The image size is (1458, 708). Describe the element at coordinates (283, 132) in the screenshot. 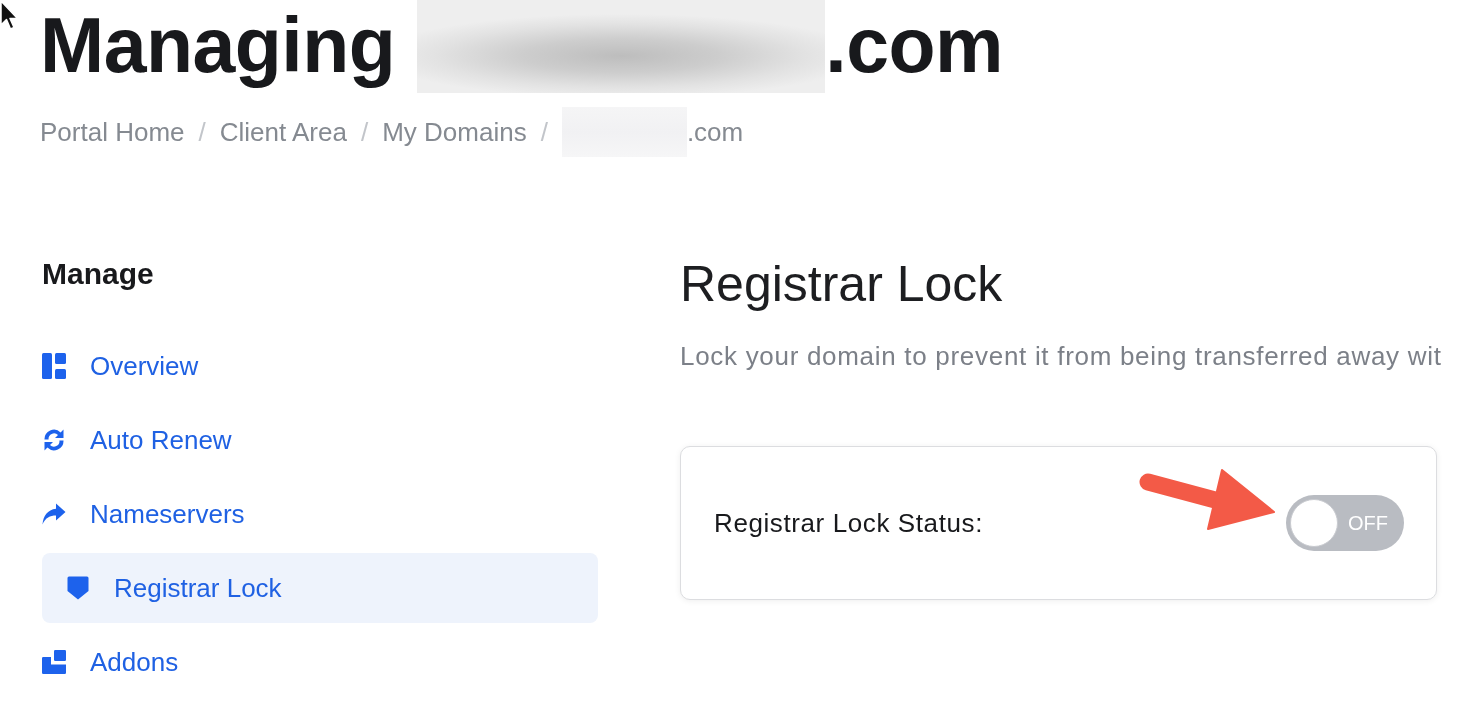

I see `breadcrumb-link: Client Area` at that location.